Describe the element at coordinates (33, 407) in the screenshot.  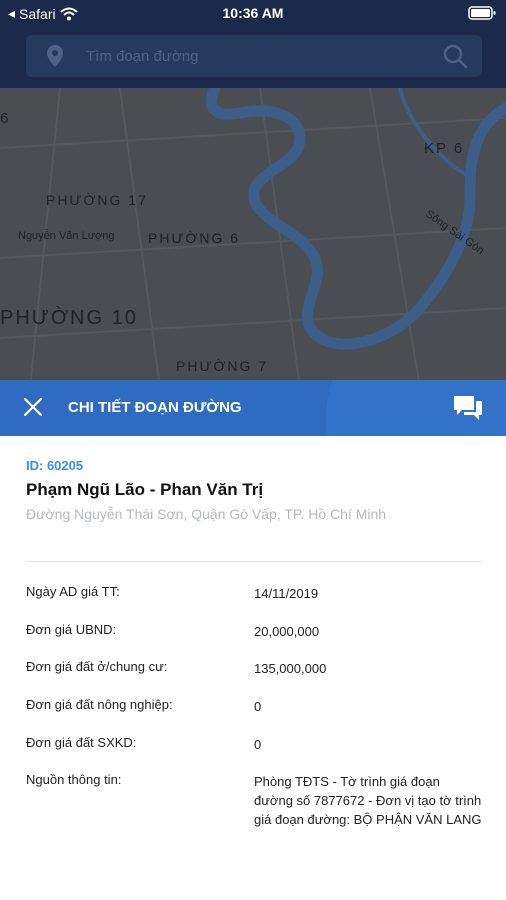
I see `close-icon` at that location.